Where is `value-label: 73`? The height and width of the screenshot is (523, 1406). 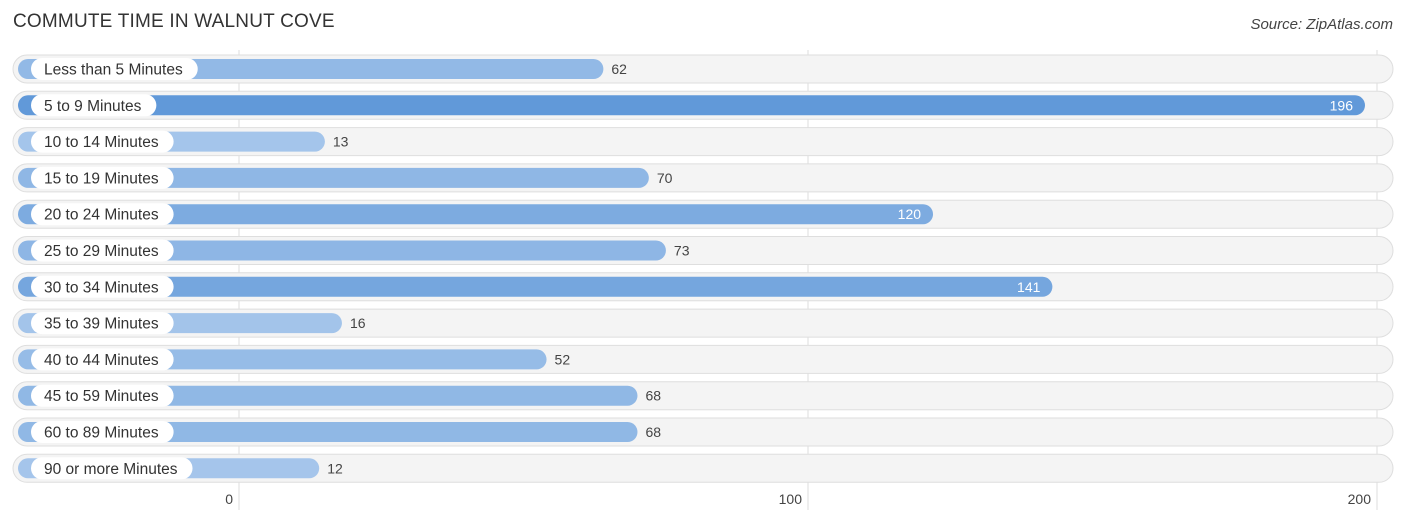 value-label: 73 is located at coordinates (682, 251).